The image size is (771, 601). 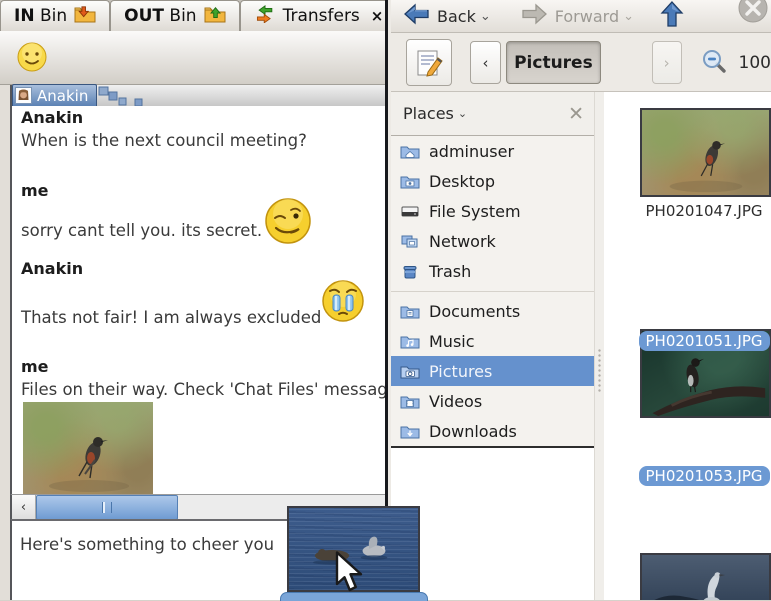 What do you see at coordinates (410, 152) in the screenshot?
I see `home-folder-icon` at bounding box center [410, 152].